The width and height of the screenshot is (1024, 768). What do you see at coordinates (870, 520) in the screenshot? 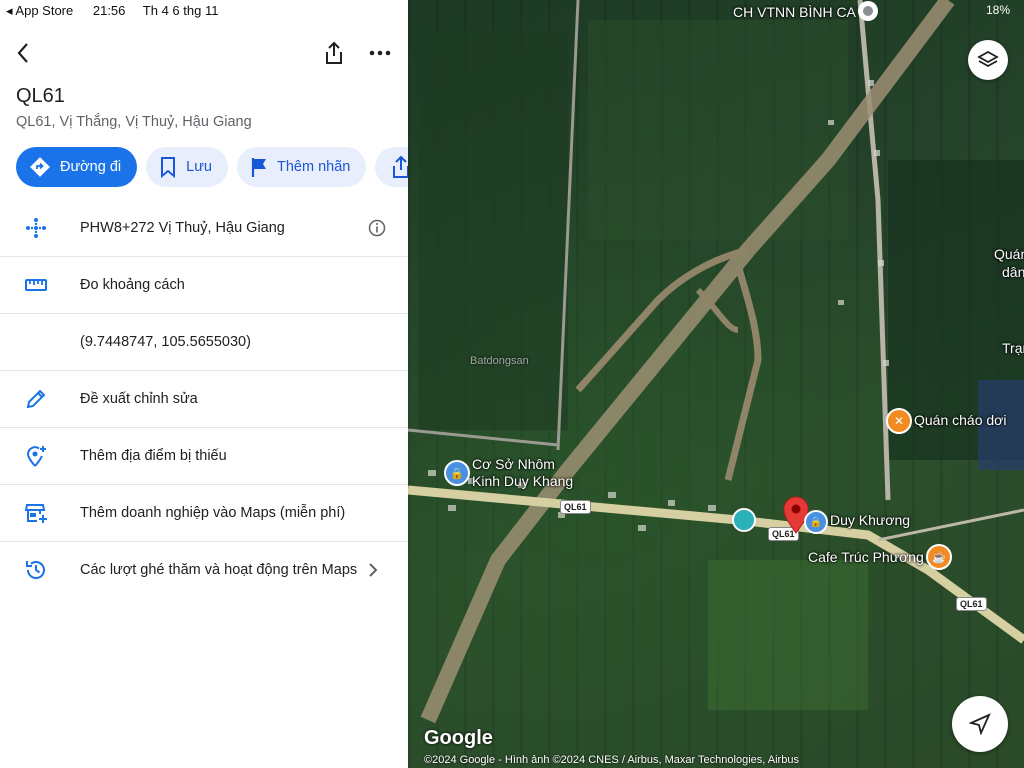
I see `poi-duy-khuong: Duy Khương` at bounding box center [870, 520].